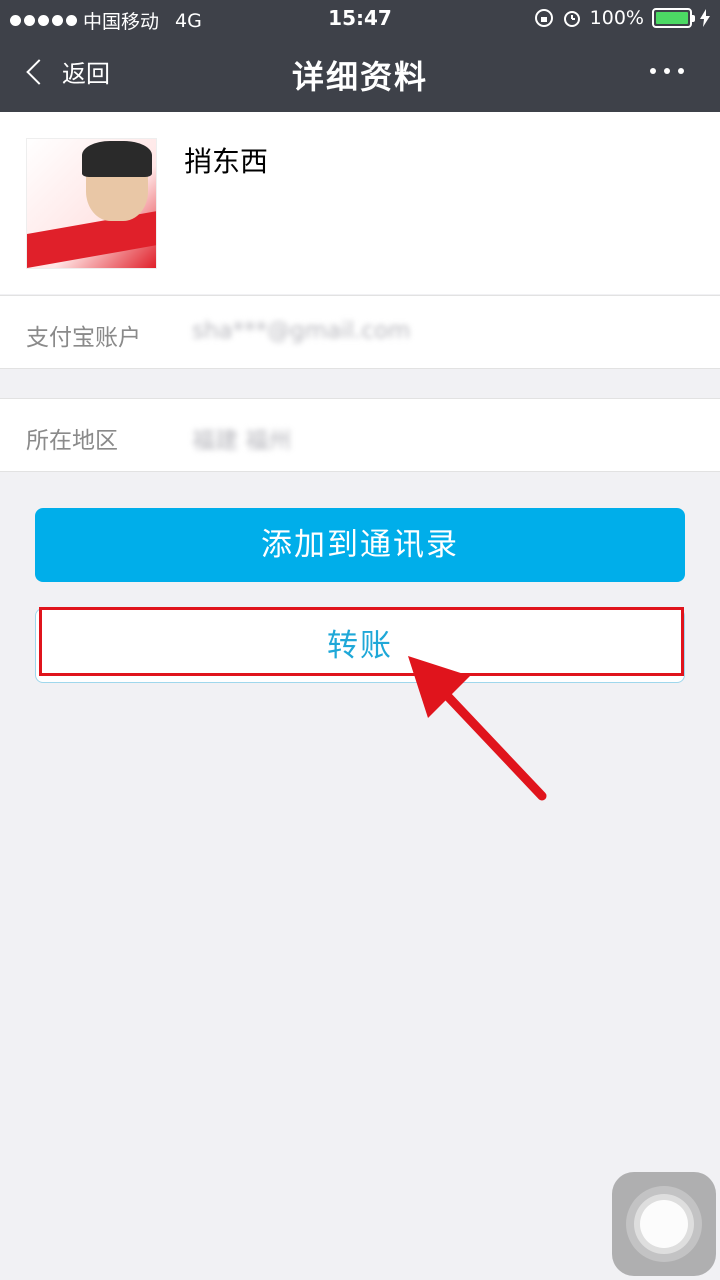 This screenshot has width=720, height=1280. I want to click on add-to-contacts-button: 添加到通讯录, so click(360, 545).